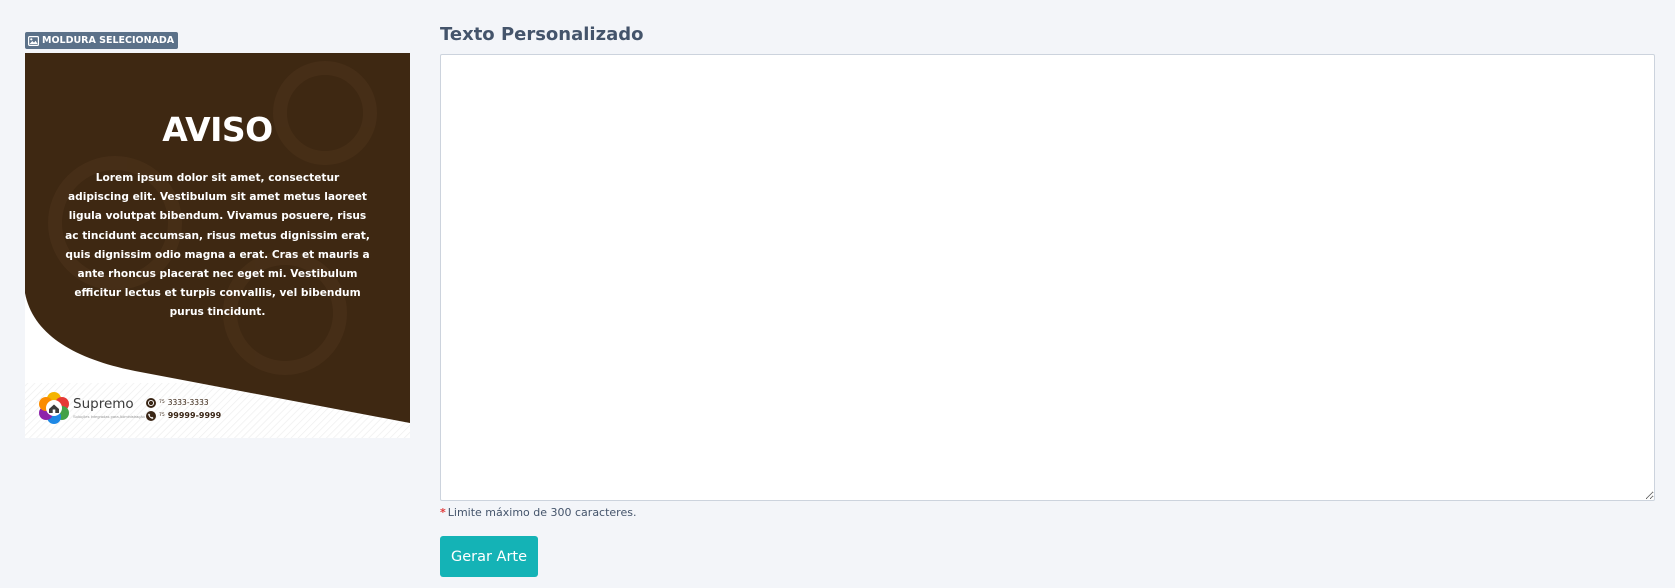 This screenshot has width=1675, height=588. What do you see at coordinates (489, 556) in the screenshot?
I see `generate-art-button: Gerar Arte` at bounding box center [489, 556].